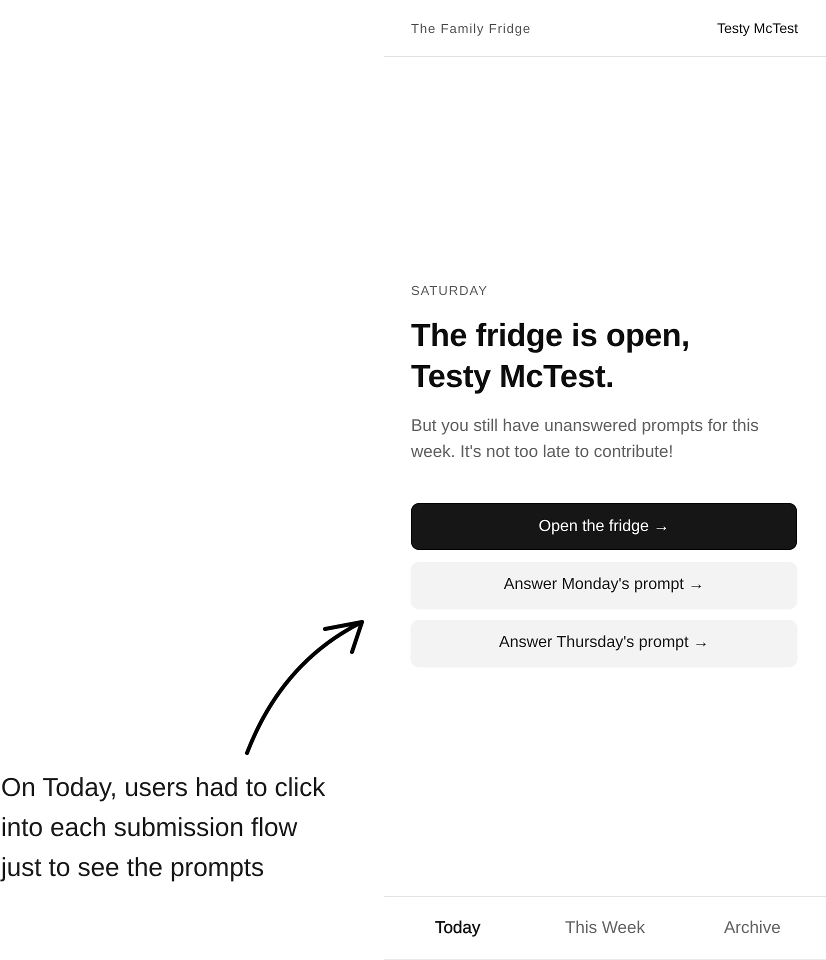  What do you see at coordinates (605, 928) in the screenshot?
I see `nav-tab: This Week` at bounding box center [605, 928].